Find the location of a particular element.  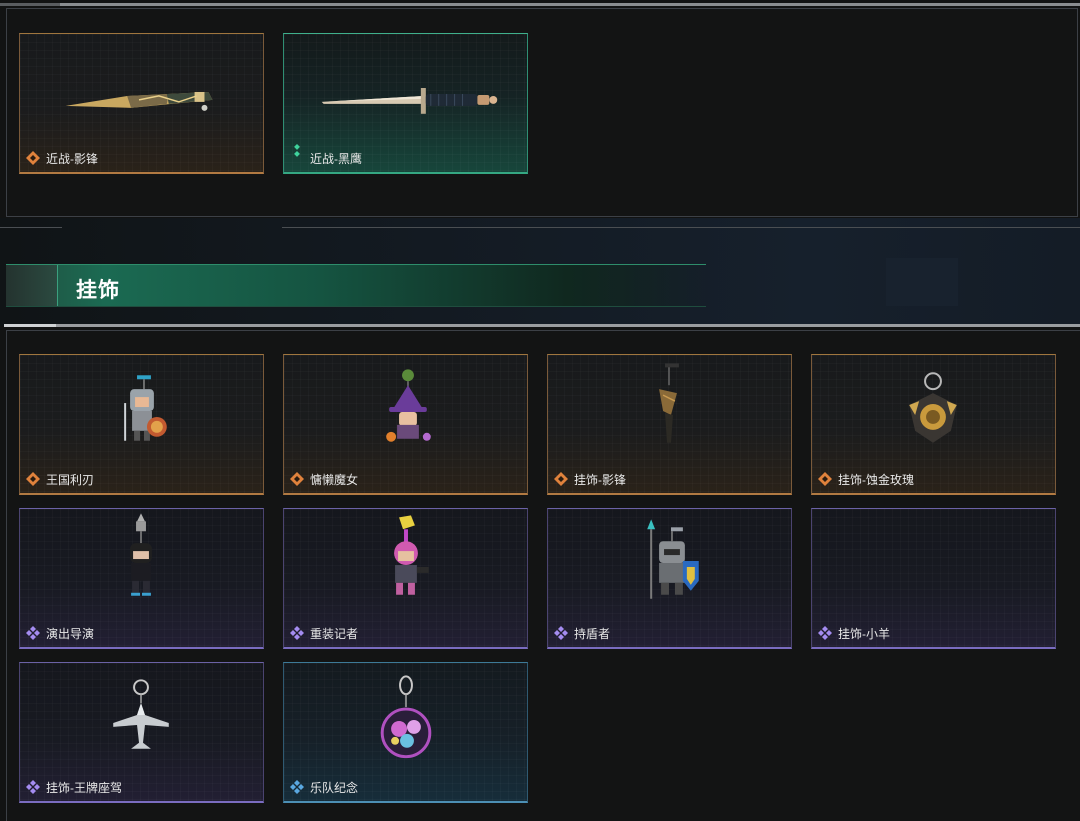

rarity-double-diamond-icon is located at coordinates (297, 150).